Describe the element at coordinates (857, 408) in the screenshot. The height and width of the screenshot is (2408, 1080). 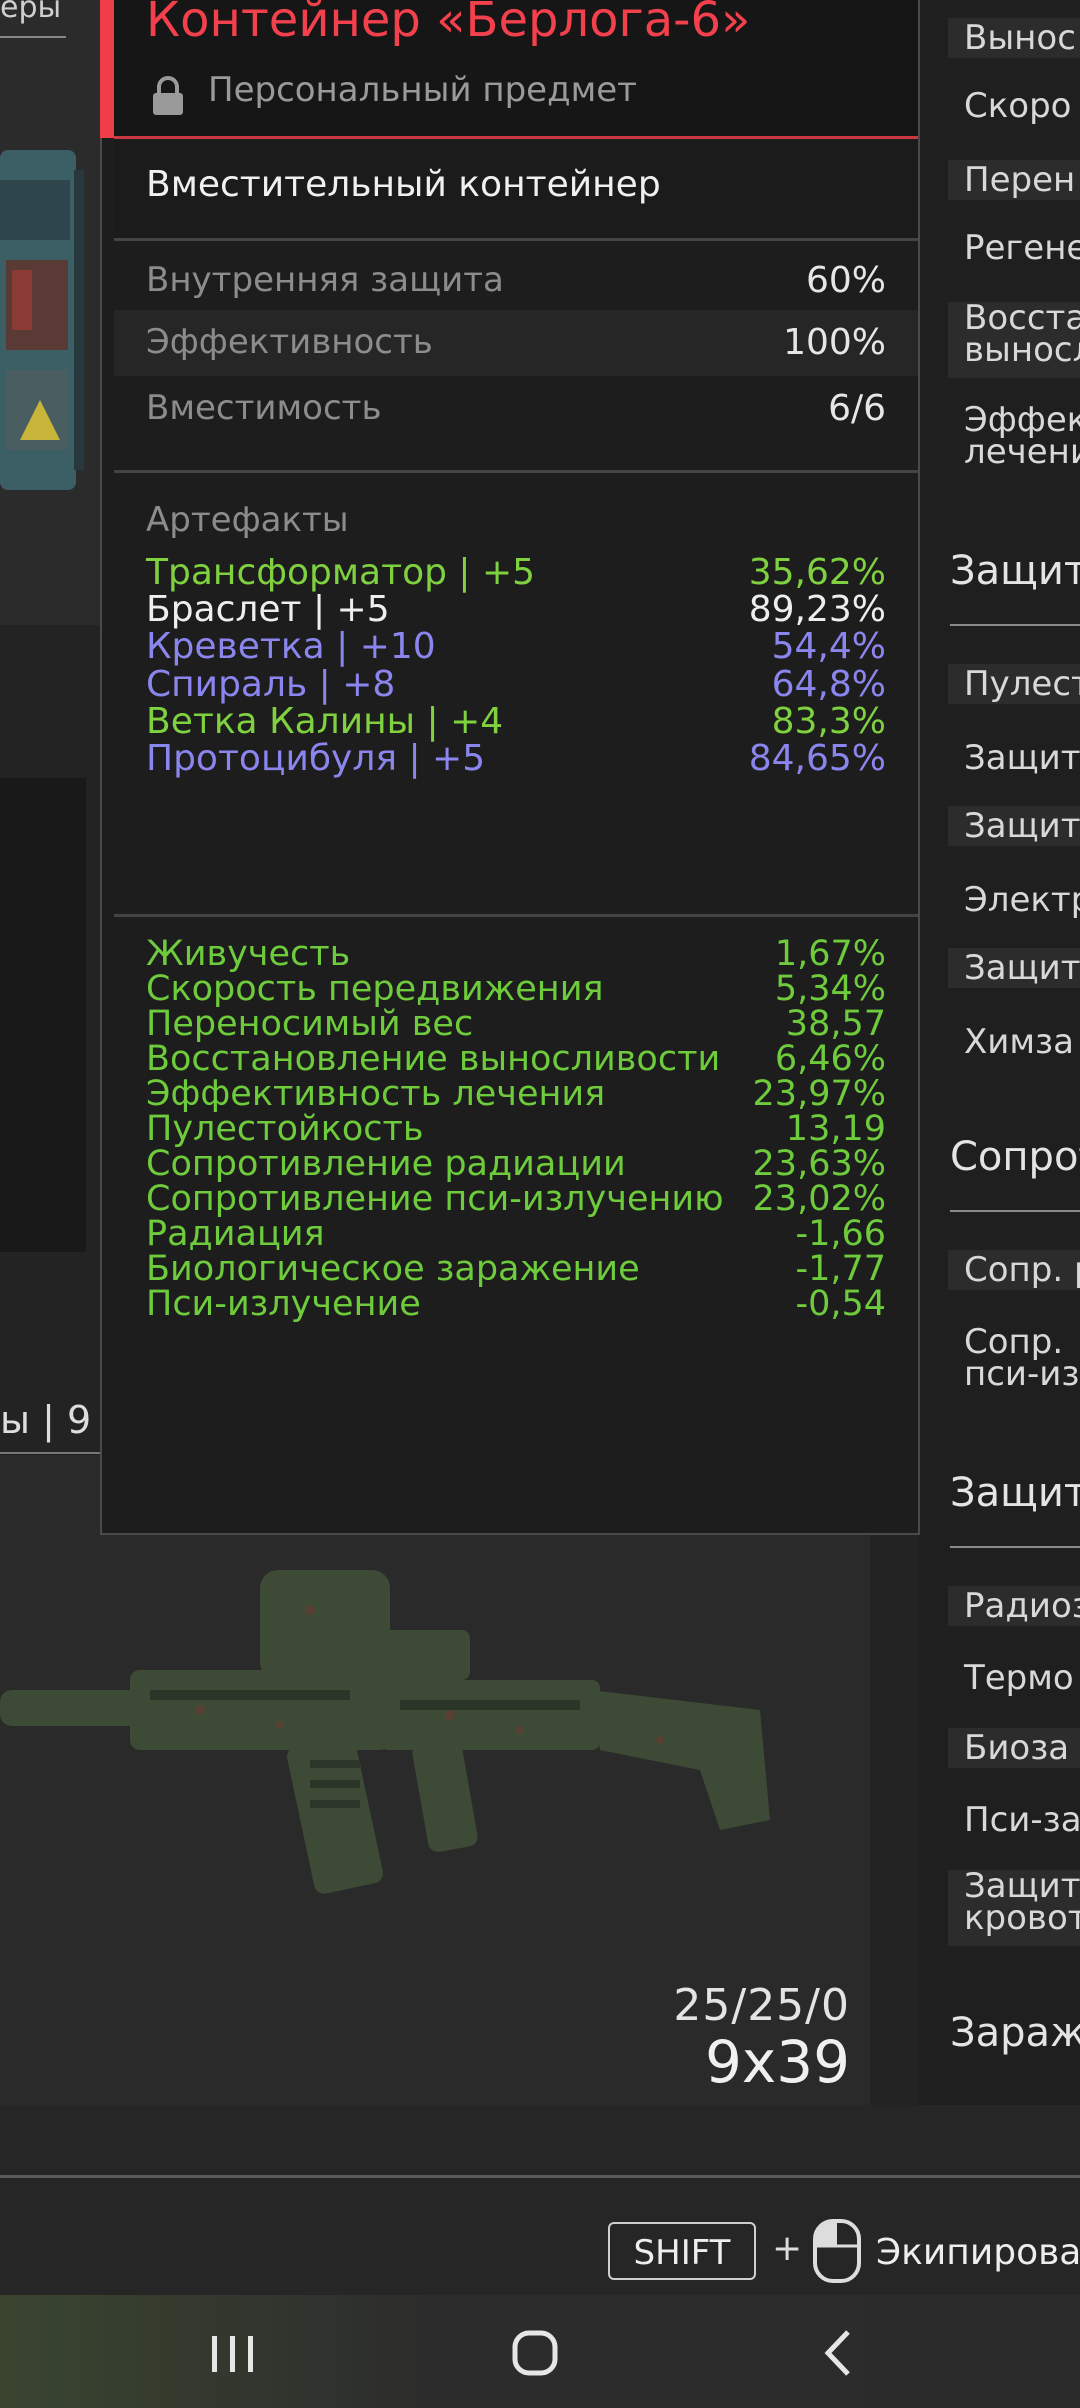
I see `stat-value: 6/6` at that location.